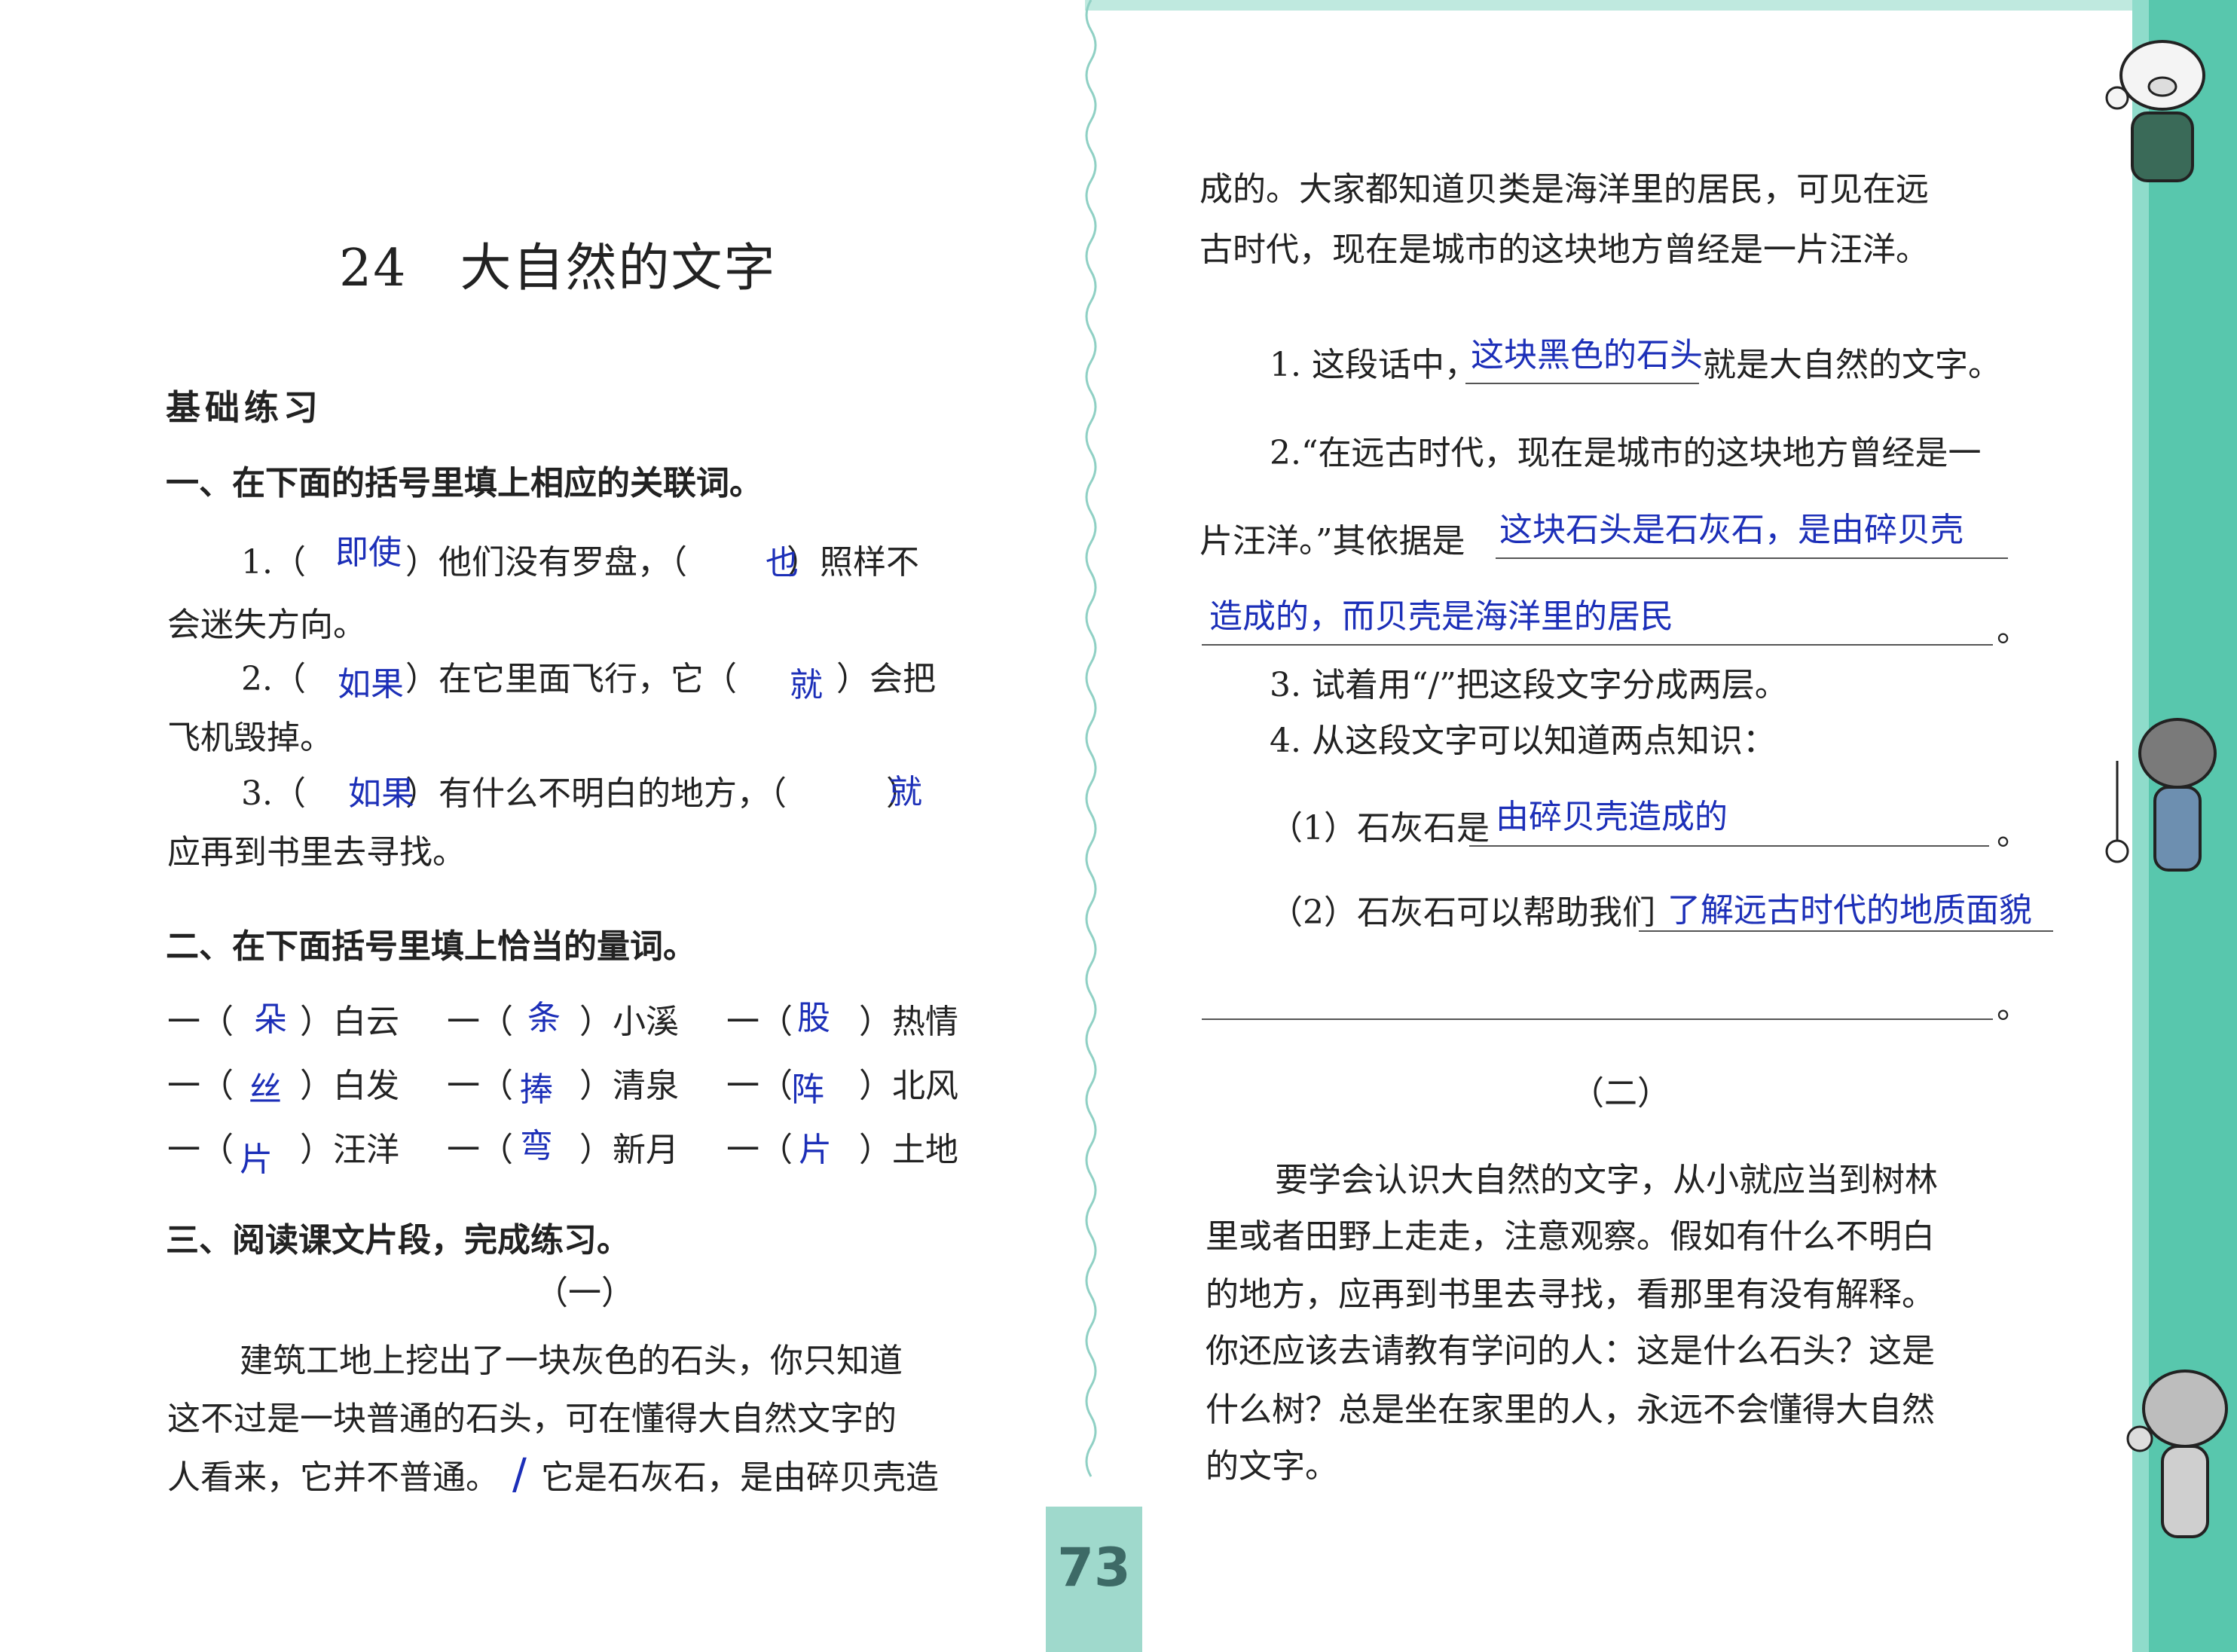  I want to click on r-q4-sub2-answer: 了解远古时代的地质面貌, so click(1850, 910).